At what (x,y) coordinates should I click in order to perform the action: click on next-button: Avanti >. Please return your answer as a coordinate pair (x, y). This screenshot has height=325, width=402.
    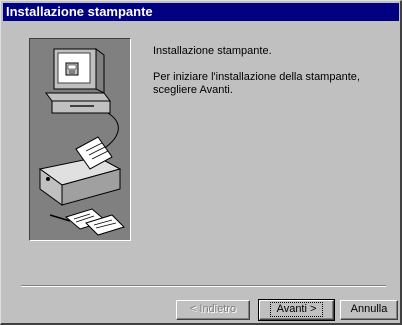
    Looking at the image, I should click on (296, 310).